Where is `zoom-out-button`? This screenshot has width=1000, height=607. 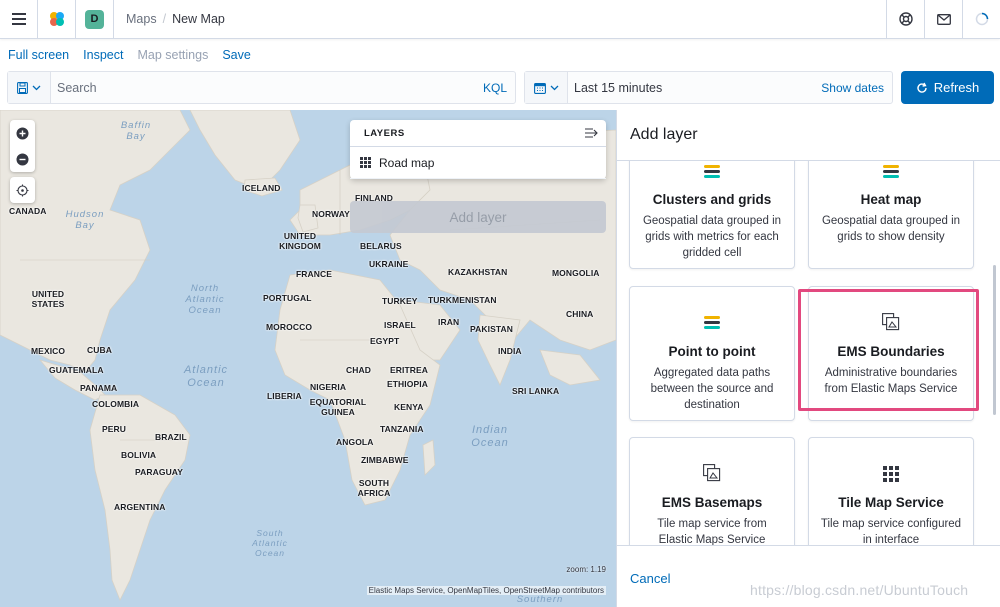
zoom-out-button is located at coordinates (22, 159).